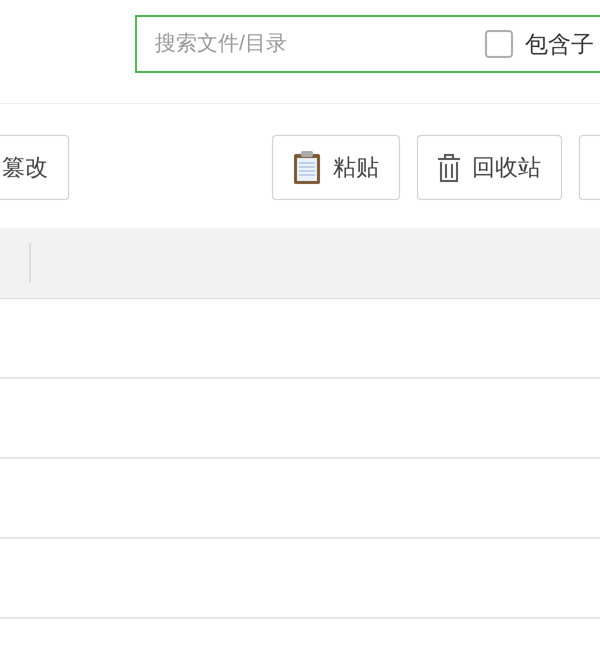  I want to click on toolbar-button: 篡改, so click(34, 167).